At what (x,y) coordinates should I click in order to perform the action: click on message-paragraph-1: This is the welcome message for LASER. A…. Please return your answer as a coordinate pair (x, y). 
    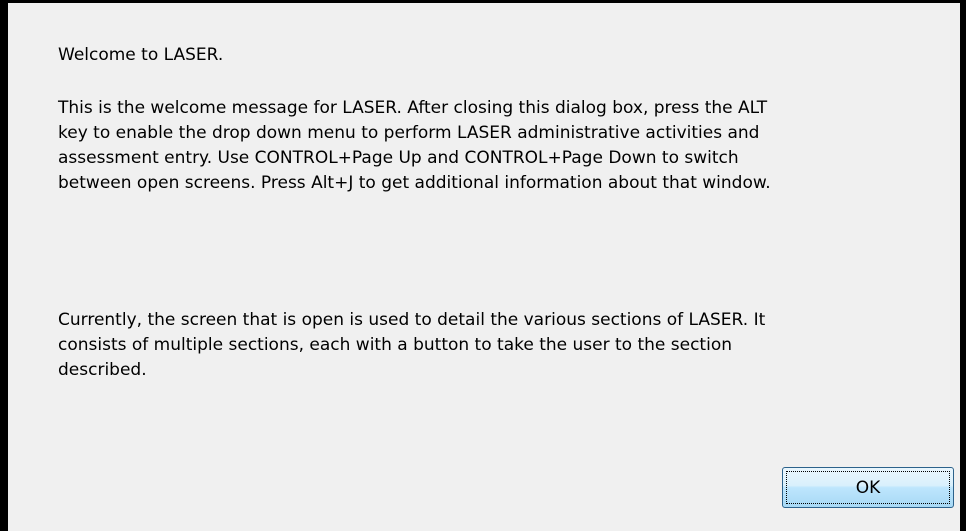
    Looking at the image, I should click on (414, 146).